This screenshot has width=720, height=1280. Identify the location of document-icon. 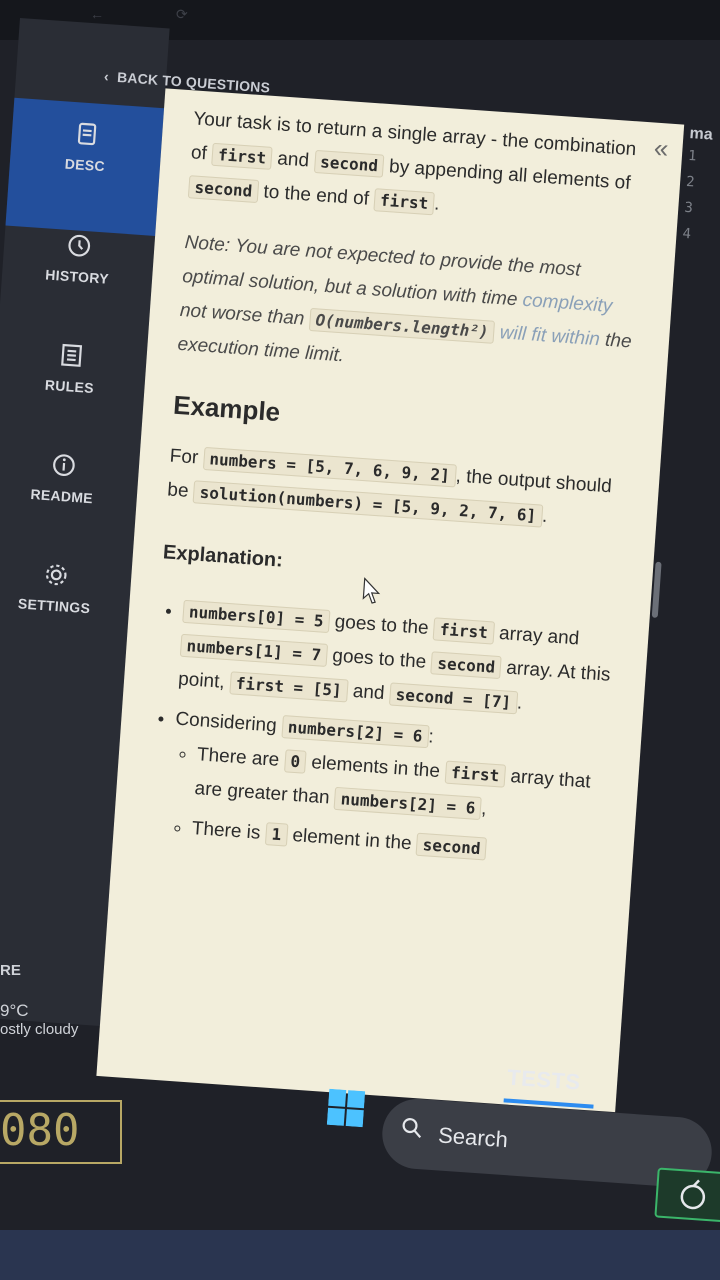
(87, 134).